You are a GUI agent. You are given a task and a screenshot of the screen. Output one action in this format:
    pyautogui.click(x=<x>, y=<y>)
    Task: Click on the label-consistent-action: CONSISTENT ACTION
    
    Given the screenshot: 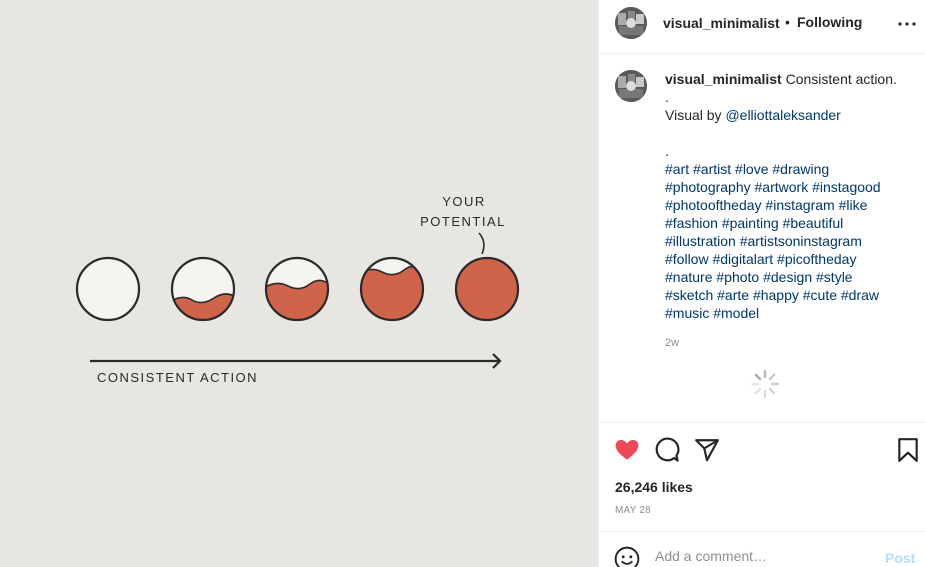 What is the action you would take?
    pyautogui.click(x=177, y=377)
    